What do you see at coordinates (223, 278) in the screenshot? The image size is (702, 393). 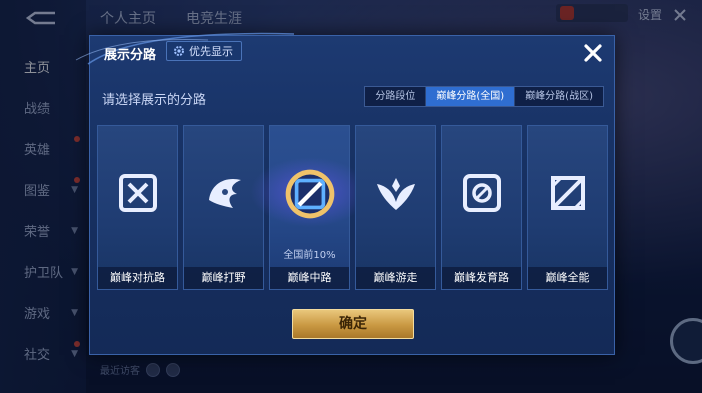 I see `lane-card-label: 巅峰打野` at bounding box center [223, 278].